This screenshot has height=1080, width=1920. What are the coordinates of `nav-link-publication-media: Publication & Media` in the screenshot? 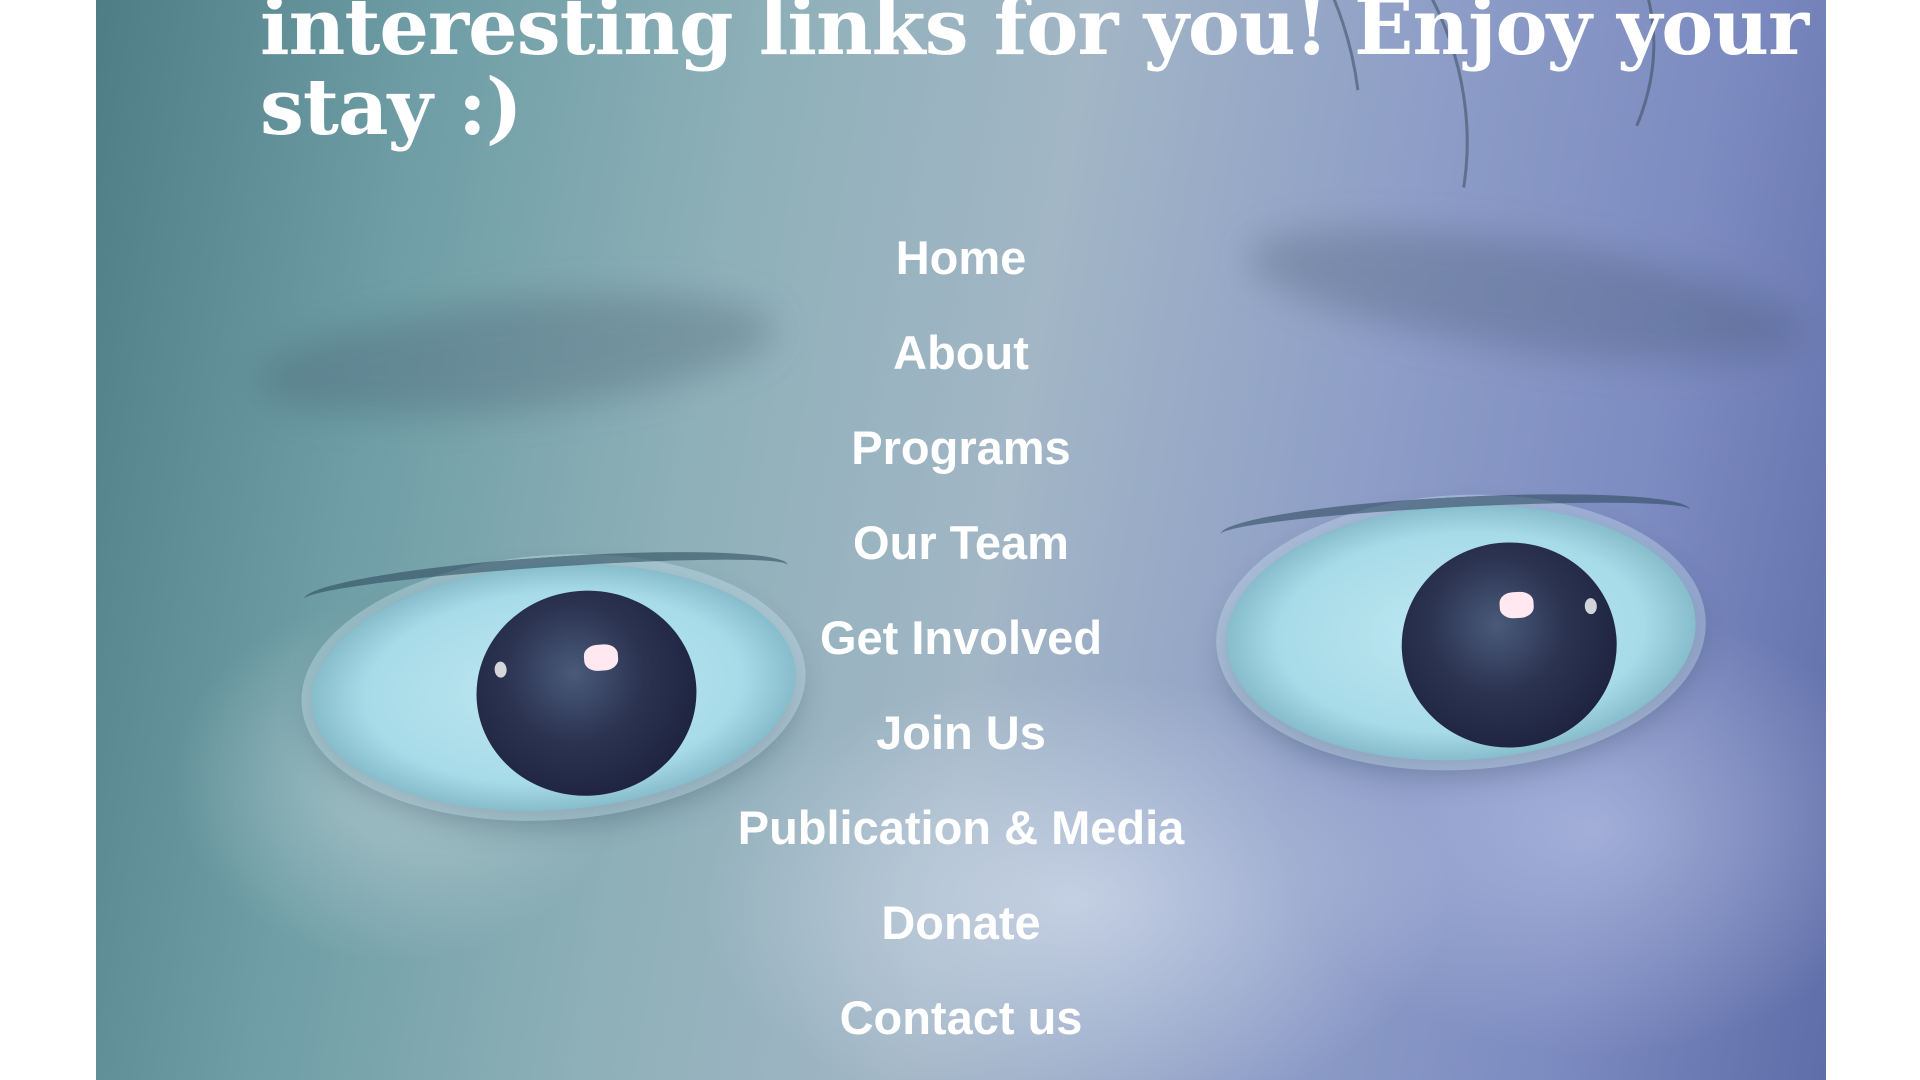 It's located at (961, 828).